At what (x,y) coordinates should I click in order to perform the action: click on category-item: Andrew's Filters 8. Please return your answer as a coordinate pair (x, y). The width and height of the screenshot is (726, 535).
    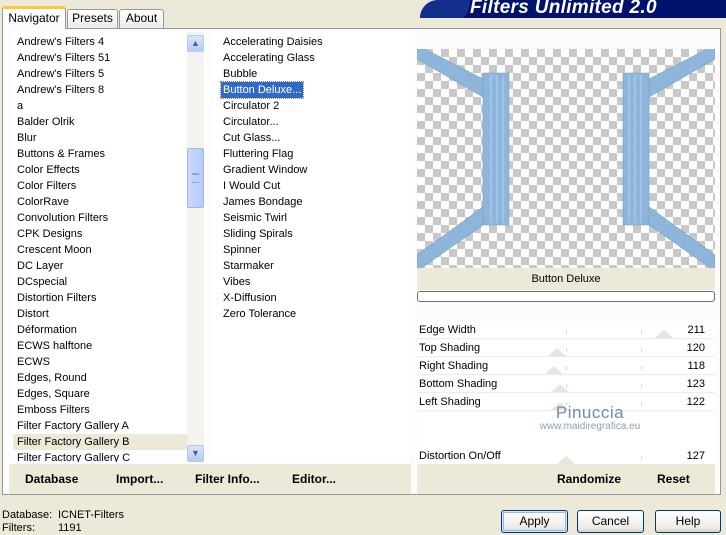
    Looking at the image, I should click on (100, 90).